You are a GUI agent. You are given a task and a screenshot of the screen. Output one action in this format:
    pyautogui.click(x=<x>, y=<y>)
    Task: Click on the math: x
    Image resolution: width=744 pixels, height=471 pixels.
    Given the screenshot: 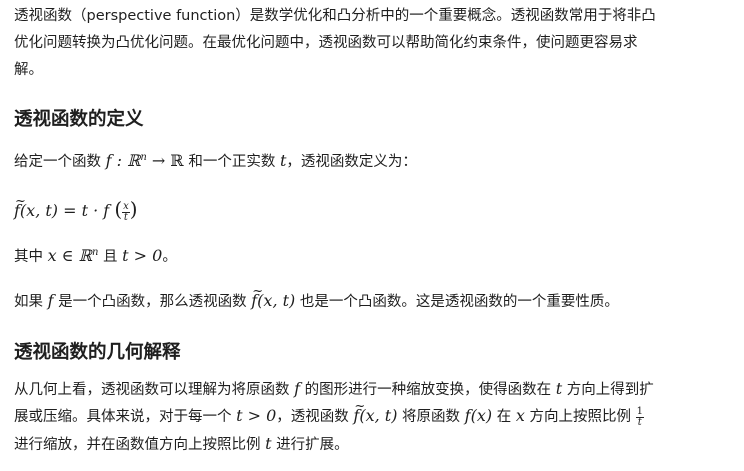 What is the action you would take?
    pyautogui.click(x=520, y=415)
    